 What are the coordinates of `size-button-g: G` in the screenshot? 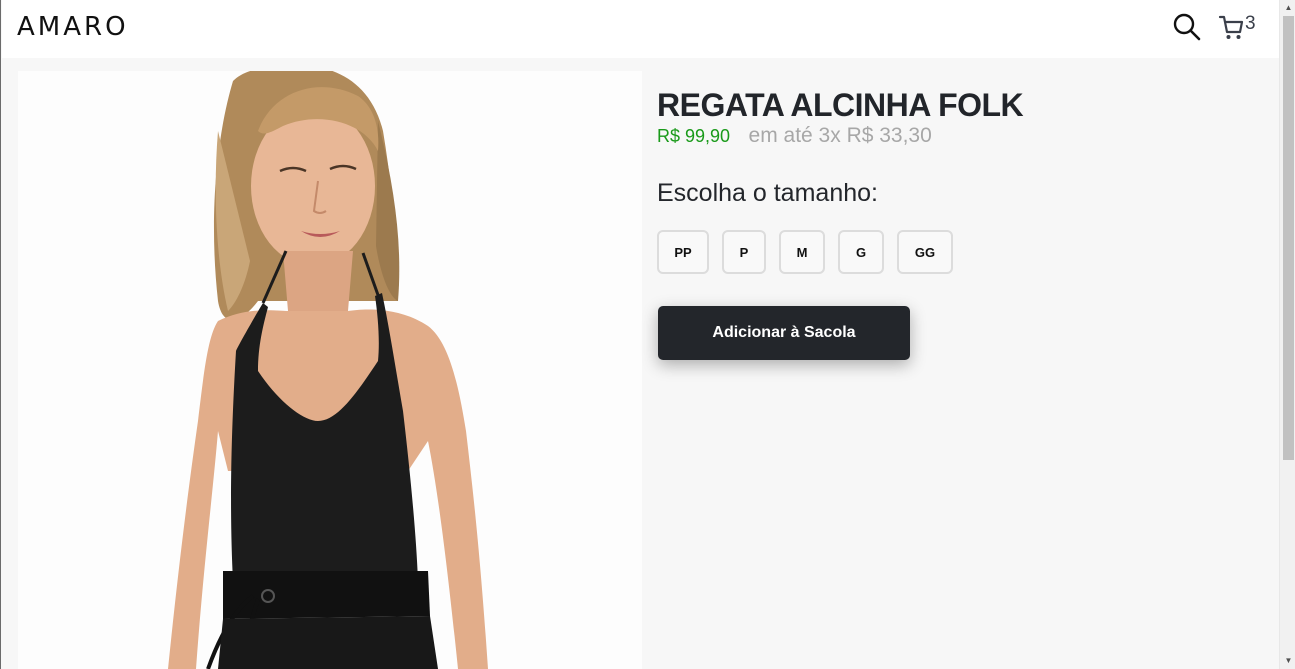 It's located at (861, 252).